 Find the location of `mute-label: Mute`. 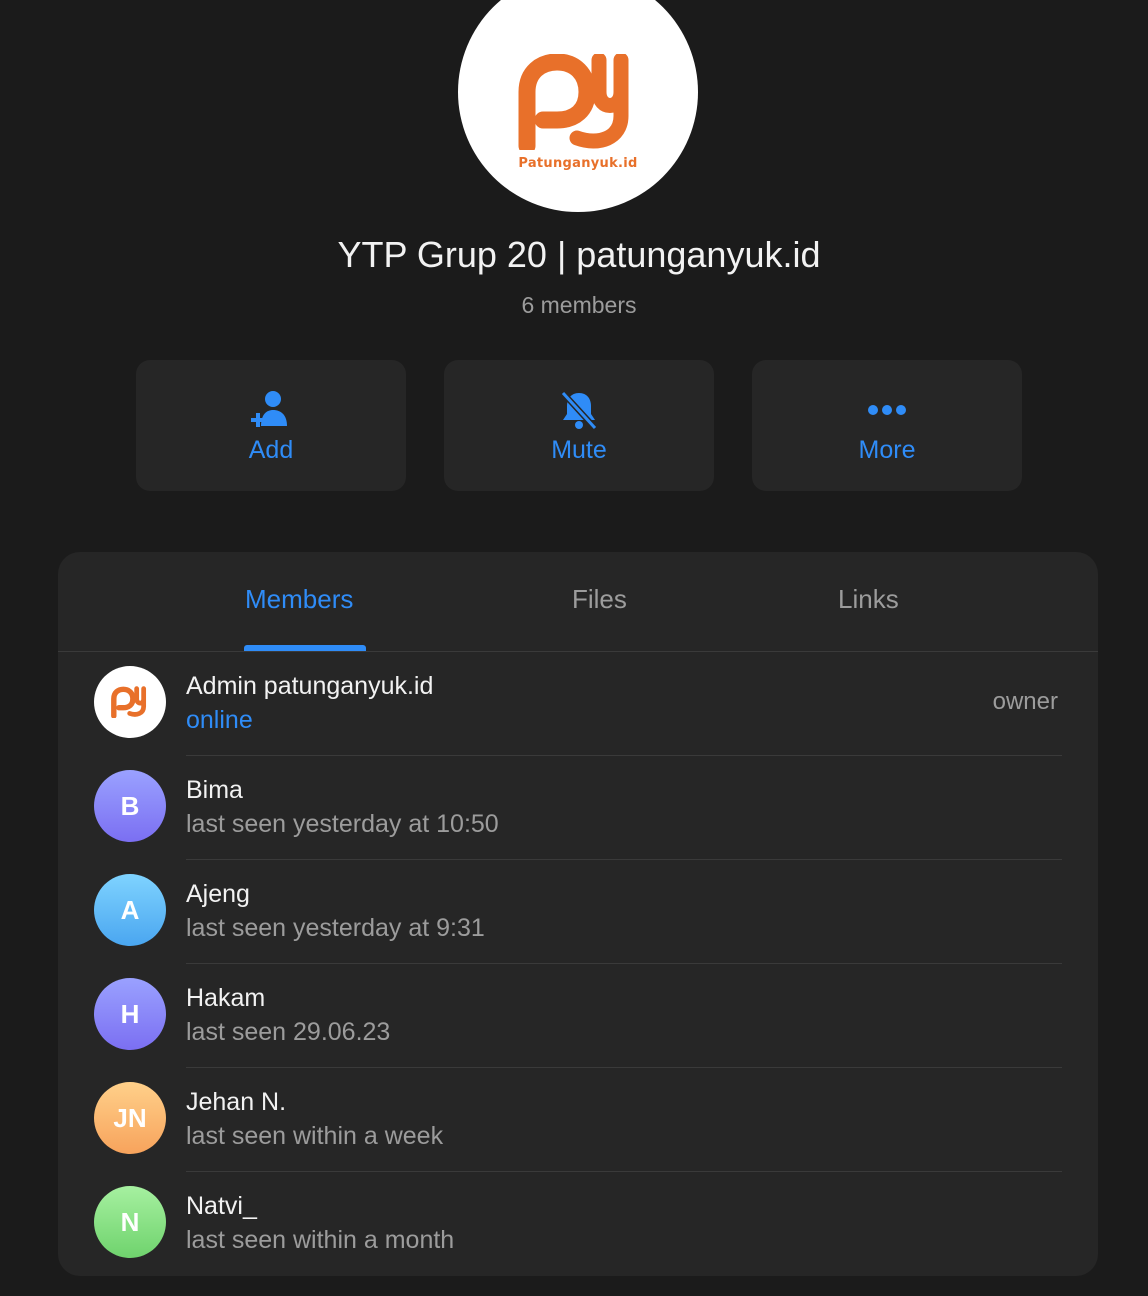

mute-label: Mute is located at coordinates (579, 450).